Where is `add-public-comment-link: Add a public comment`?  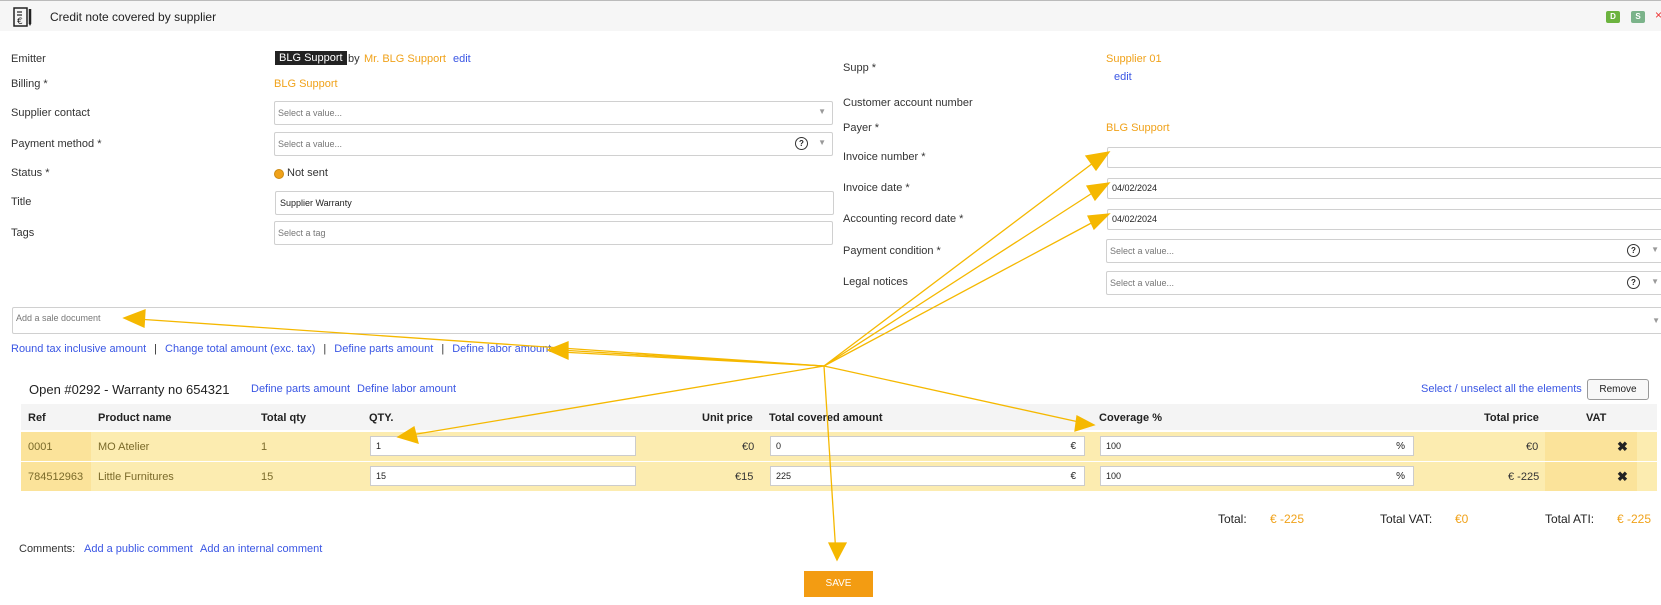
add-public-comment-link: Add a public comment is located at coordinates (138, 549).